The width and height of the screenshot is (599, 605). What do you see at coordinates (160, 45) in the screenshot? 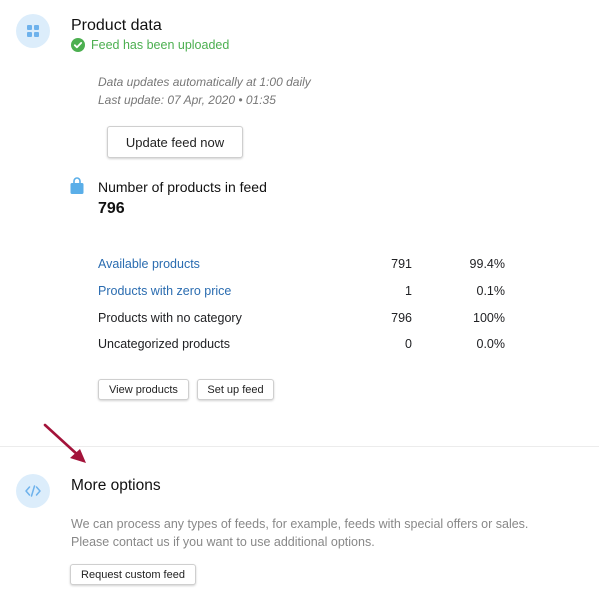
I see `feed-status-text: Feed has been uploaded` at bounding box center [160, 45].